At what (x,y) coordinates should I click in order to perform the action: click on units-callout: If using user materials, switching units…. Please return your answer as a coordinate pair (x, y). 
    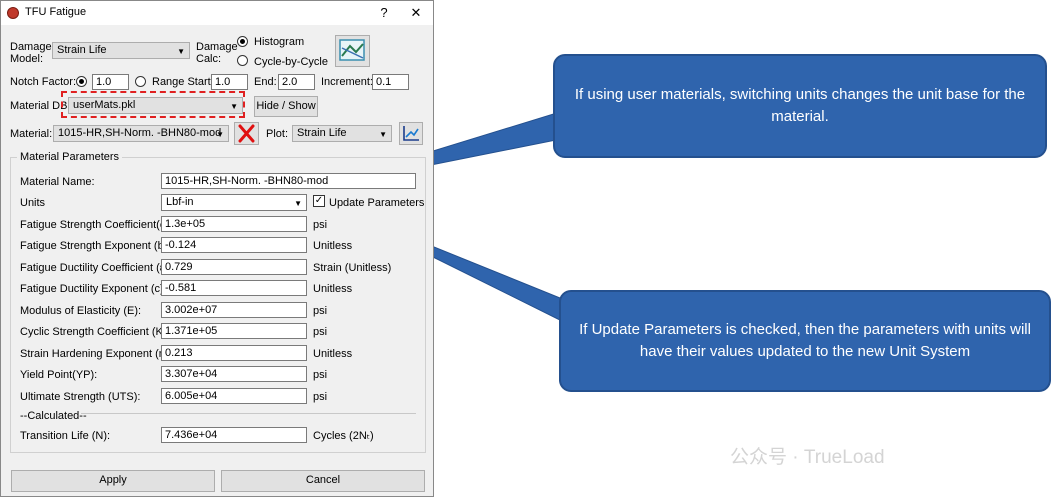
    Looking at the image, I should click on (800, 106).